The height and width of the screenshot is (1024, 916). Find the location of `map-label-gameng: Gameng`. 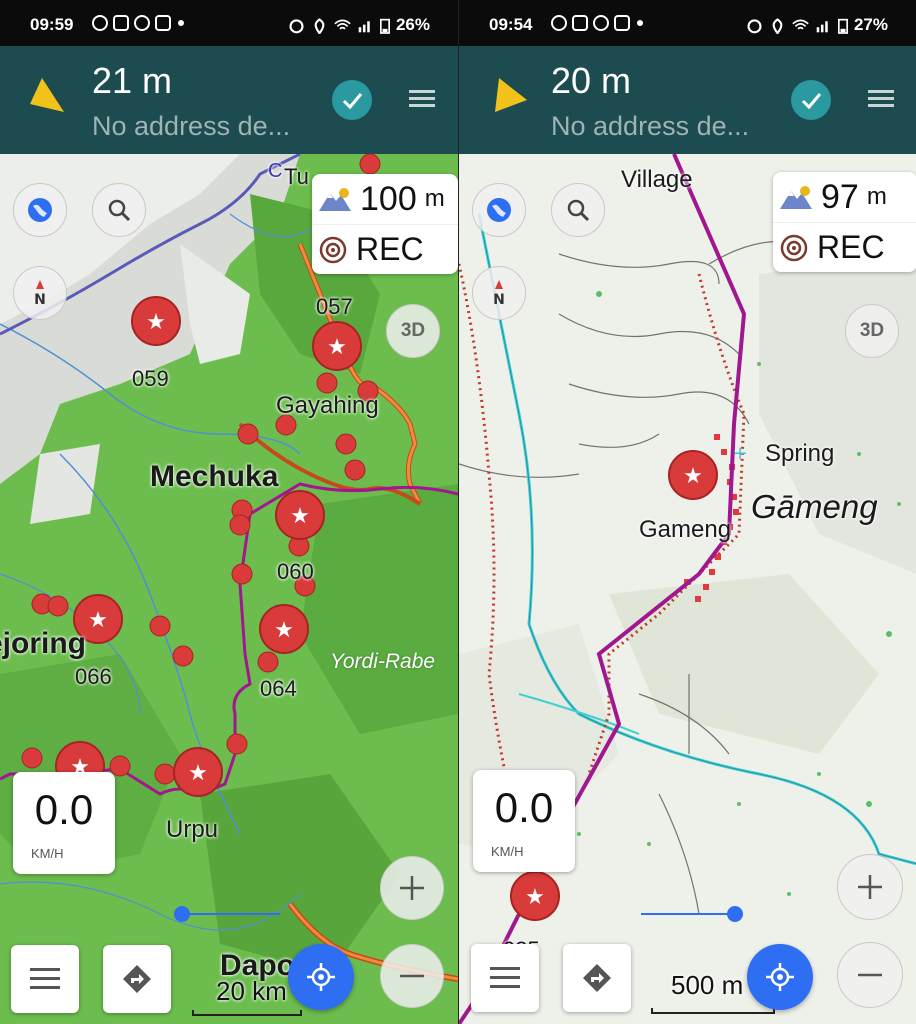

map-label-gameng: Gameng is located at coordinates (685, 529).